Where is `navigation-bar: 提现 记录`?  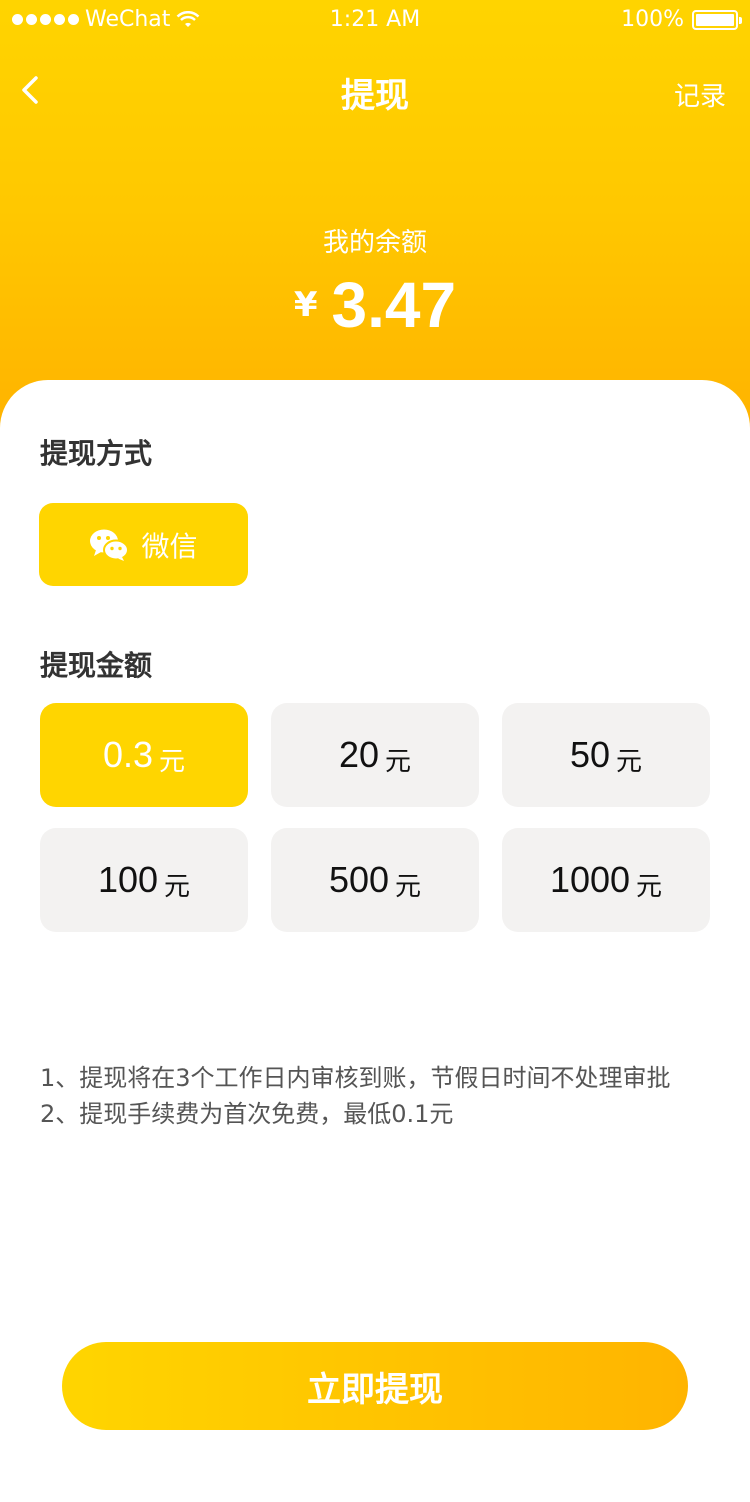
navigation-bar: 提现 记录 is located at coordinates (375, 90).